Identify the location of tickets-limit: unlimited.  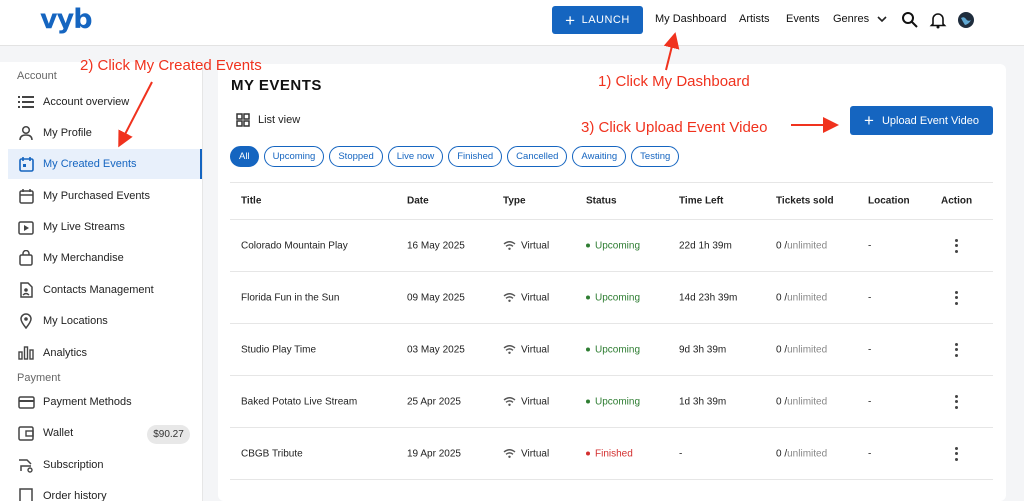
(807, 349).